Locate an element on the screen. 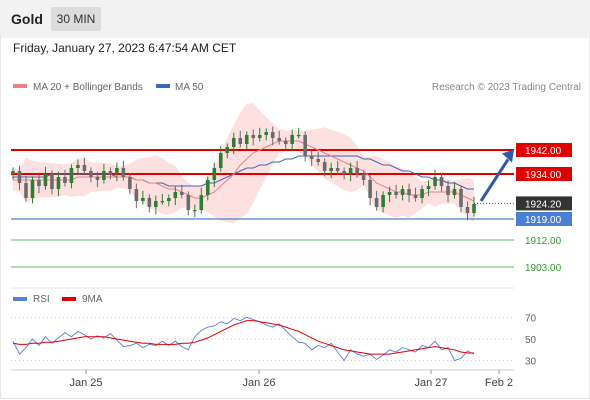 The height and width of the screenshot is (400, 590). ma20-legend-label: MA 20 + Bollinger Bands is located at coordinates (88, 87).